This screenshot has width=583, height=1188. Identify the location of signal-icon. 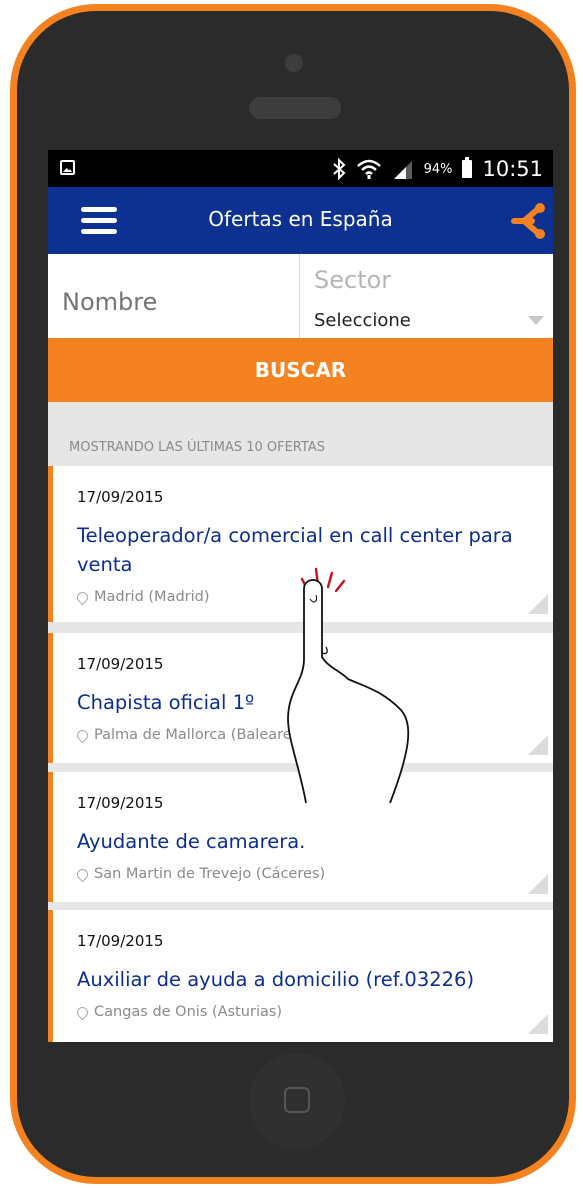
(402, 170).